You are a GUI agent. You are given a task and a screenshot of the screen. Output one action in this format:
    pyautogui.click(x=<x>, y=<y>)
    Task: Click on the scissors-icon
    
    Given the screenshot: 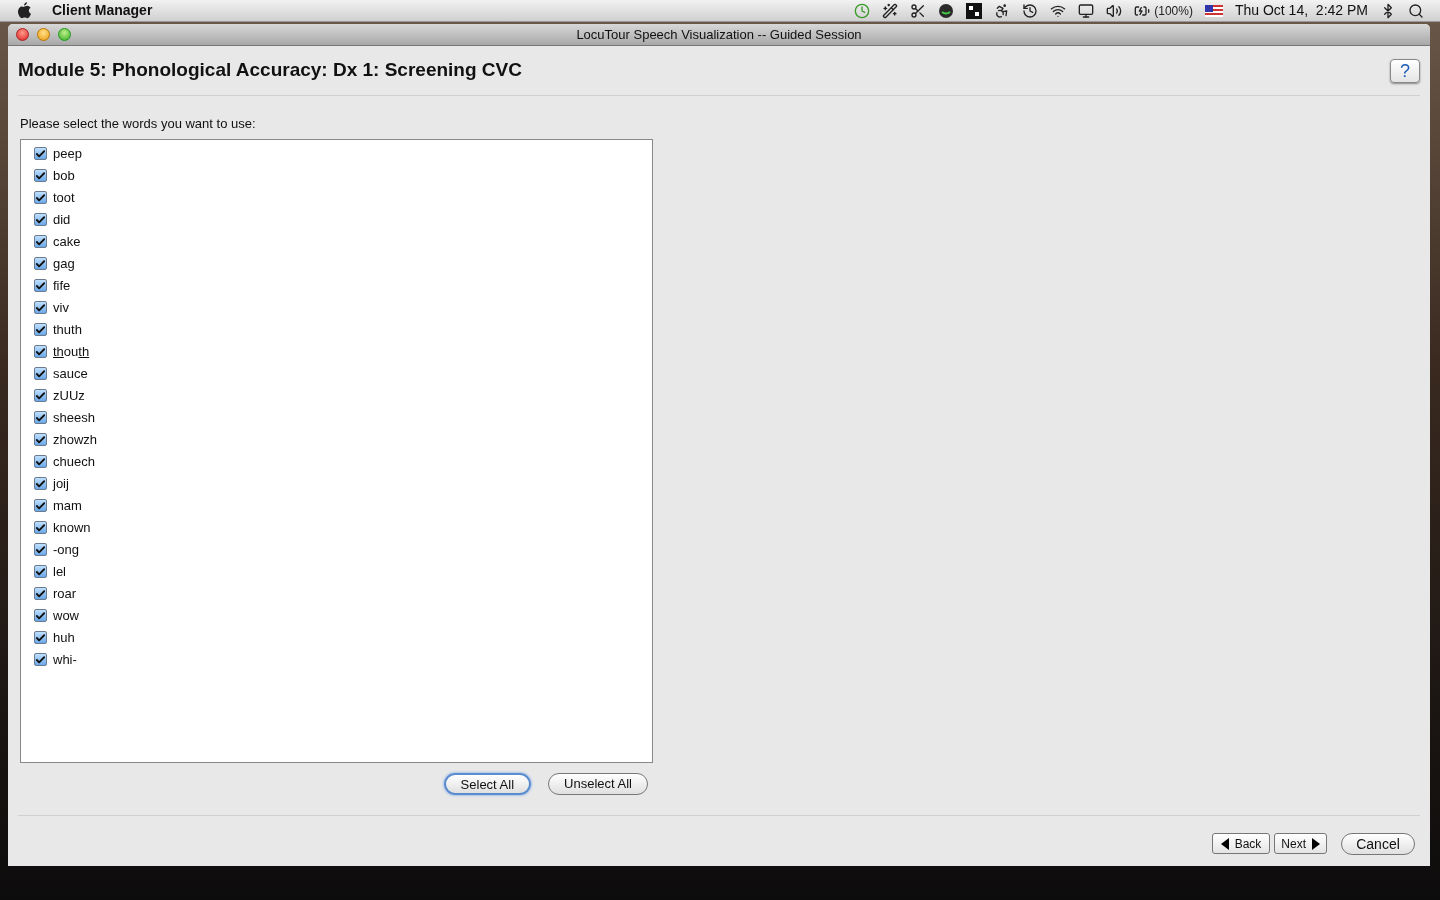 What is the action you would take?
    pyautogui.click(x=918, y=10)
    